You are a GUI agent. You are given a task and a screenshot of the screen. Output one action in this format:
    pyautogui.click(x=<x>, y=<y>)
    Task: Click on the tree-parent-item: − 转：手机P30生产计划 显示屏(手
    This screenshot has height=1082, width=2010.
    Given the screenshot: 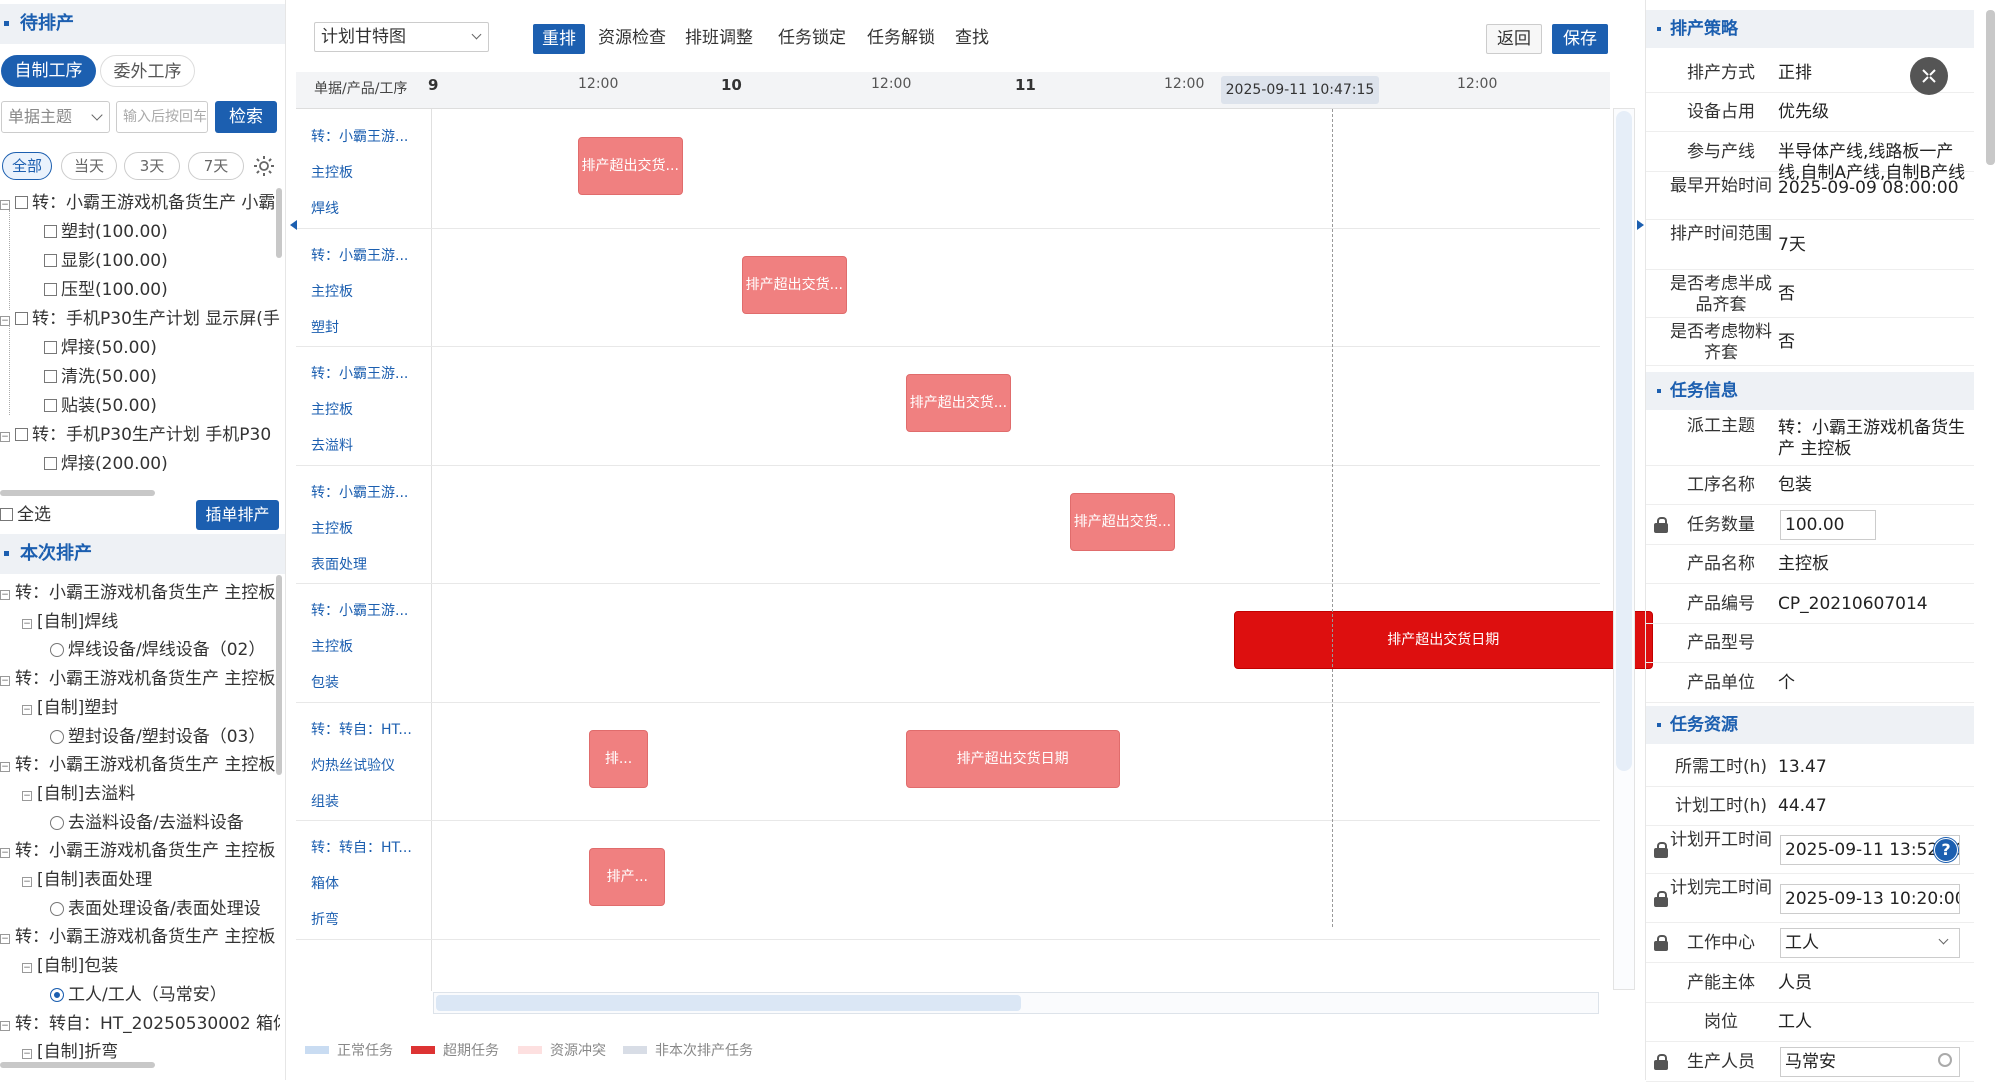 What is the action you would take?
    pyautogui.click(x=140, y=319)
    